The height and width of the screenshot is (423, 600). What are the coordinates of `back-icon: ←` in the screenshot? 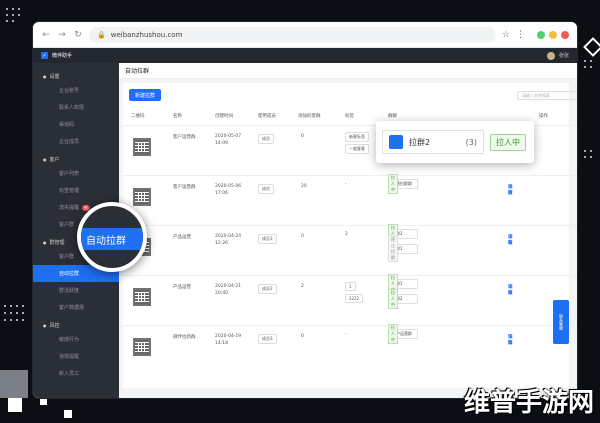 It's located at (46, 35).